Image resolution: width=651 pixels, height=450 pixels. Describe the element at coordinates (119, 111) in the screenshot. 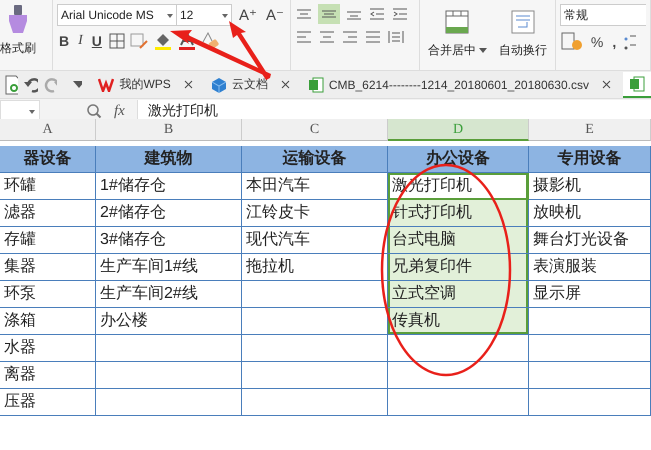

I see `function-label: fx` at that location.